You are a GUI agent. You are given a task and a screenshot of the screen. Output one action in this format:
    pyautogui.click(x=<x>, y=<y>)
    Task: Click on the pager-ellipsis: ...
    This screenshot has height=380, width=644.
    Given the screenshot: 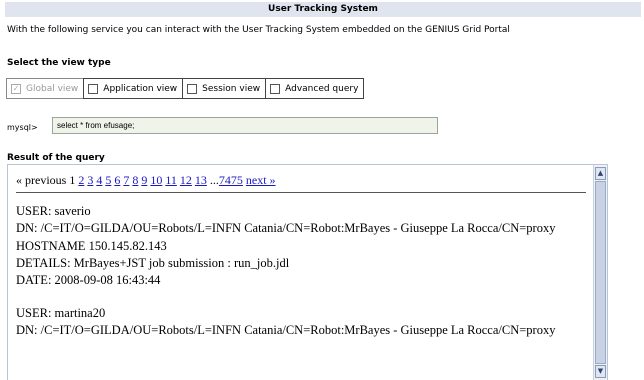 What is the action you would take?
    pyautogui.click(x=214, y=180)
    